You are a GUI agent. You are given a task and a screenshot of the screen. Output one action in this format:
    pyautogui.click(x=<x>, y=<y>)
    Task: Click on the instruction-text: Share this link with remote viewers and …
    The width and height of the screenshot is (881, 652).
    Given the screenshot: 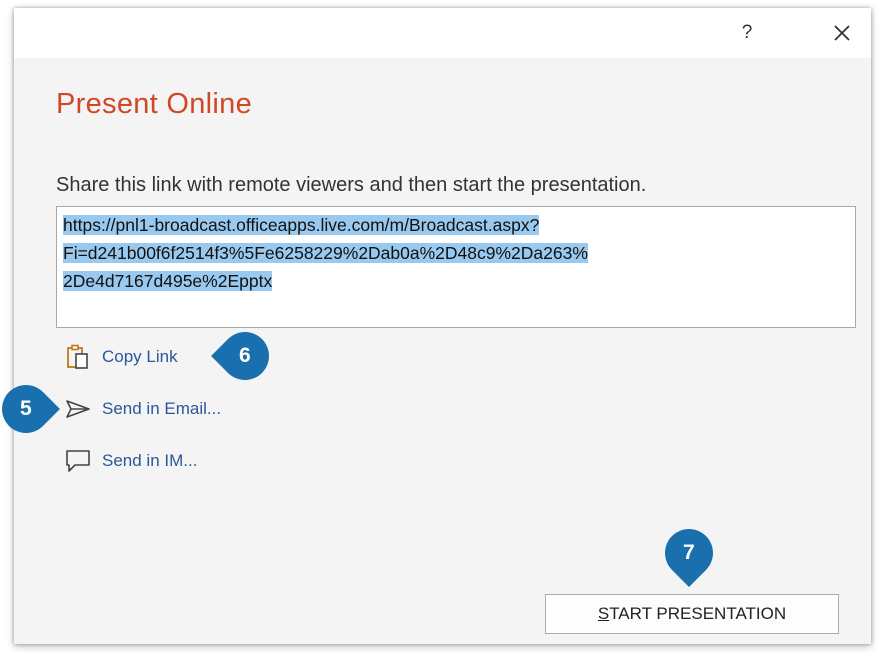 What is the action you would take?
    pyautogui.click(x=351, y=185)
    